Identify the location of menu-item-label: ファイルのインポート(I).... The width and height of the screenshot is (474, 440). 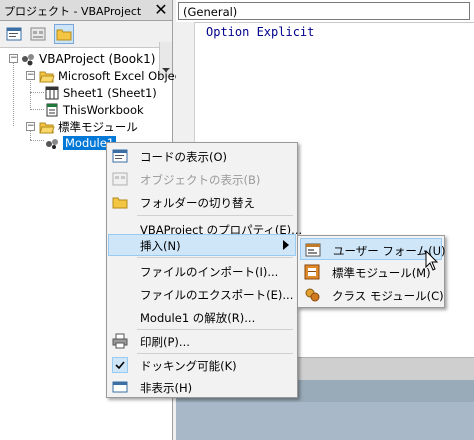
(209, 272).